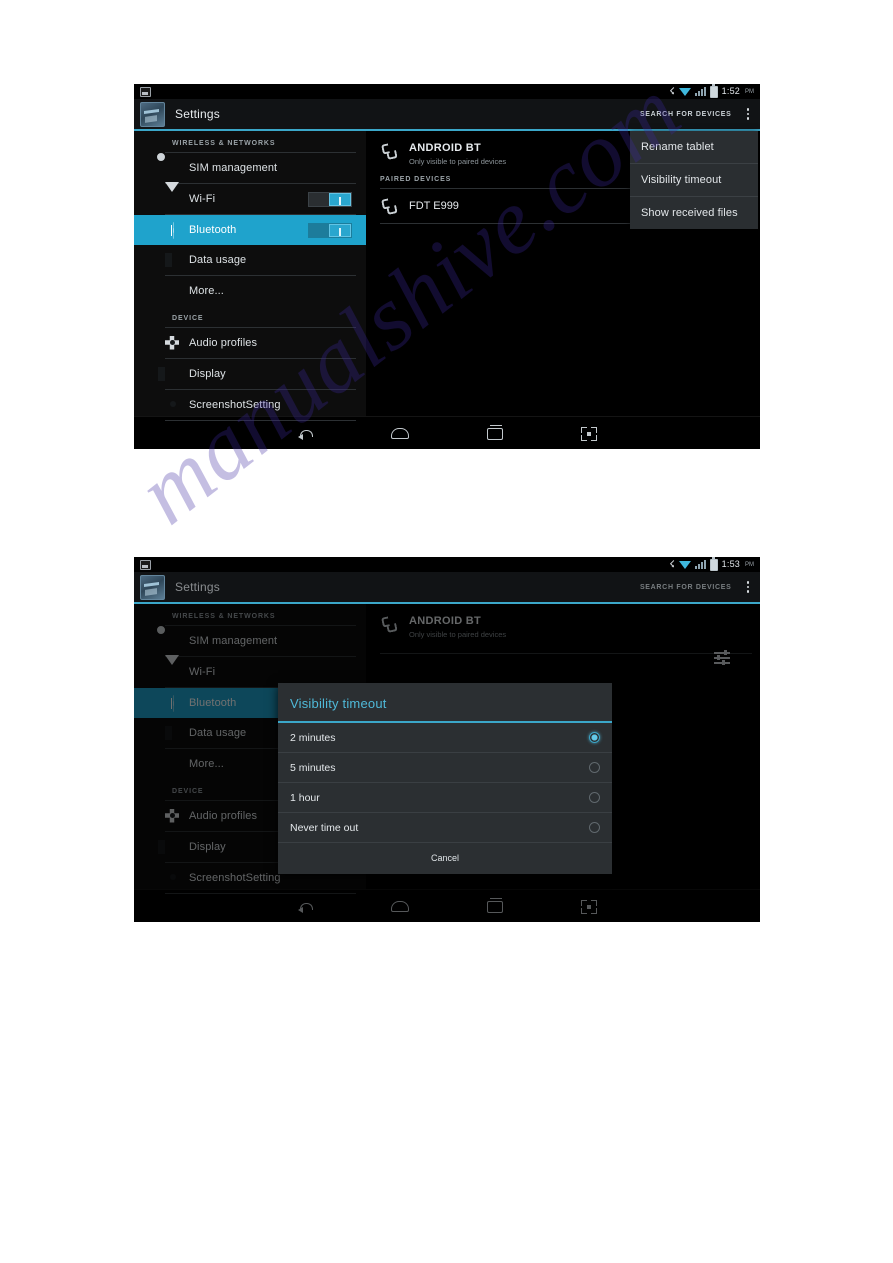 The width and height of the screenshot is (893, 1263). I want to click on sidebar-item-data-usage: Data usage, so click(250, 260).